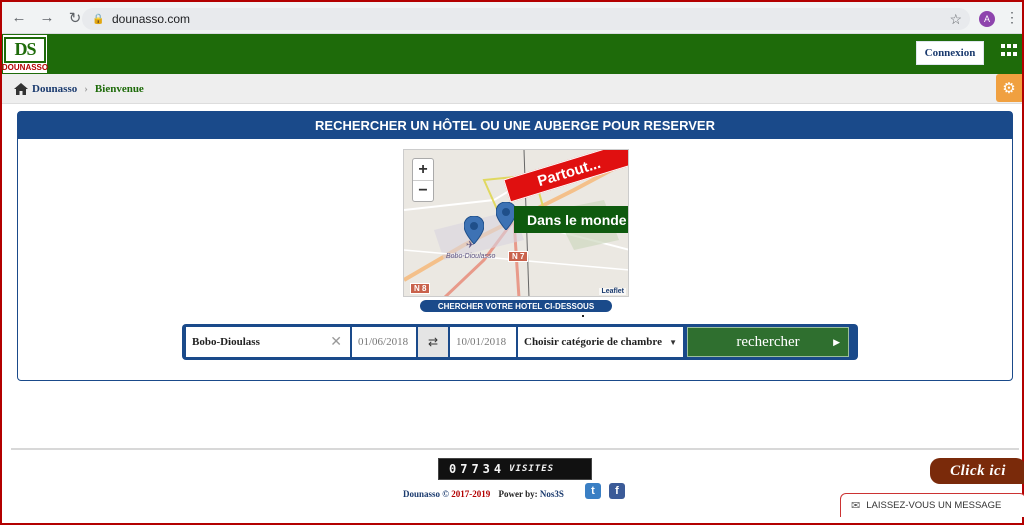 The image size is (1024, 525). What do you see at coordinates (226, 342) in the screenshot?
I see `city-input-value: Bobo-Dioulass` at bounding box center [226, 342].